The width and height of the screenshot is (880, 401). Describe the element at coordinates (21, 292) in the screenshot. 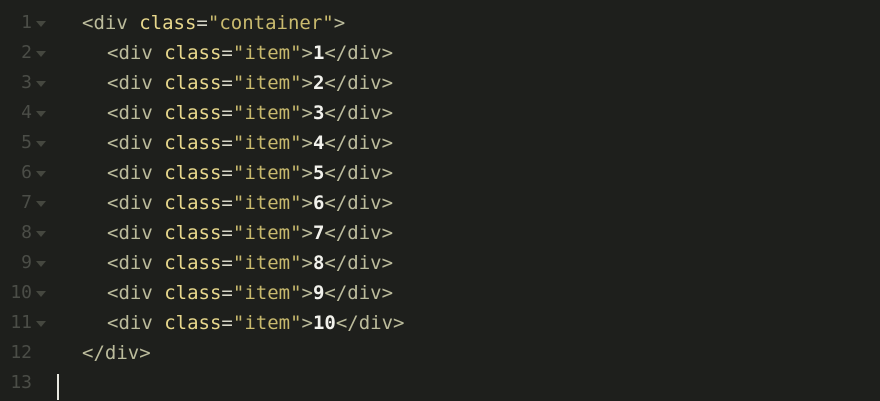

I see `line-number: 10` at that location.